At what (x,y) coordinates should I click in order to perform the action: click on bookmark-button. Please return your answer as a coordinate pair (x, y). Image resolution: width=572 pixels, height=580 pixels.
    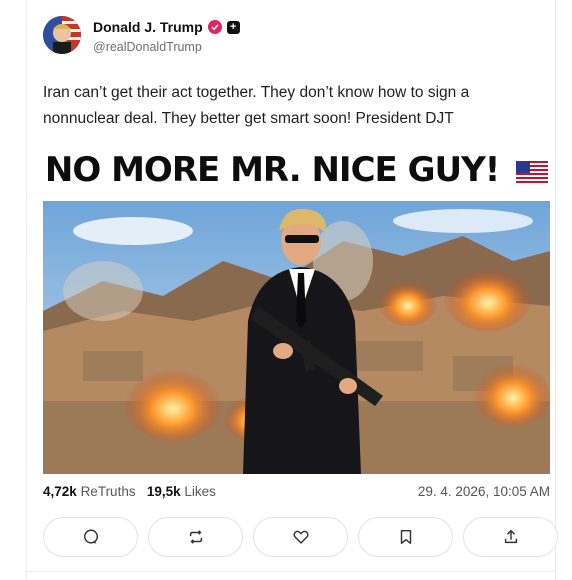
    Looking at the image, I should click on (405, 537).